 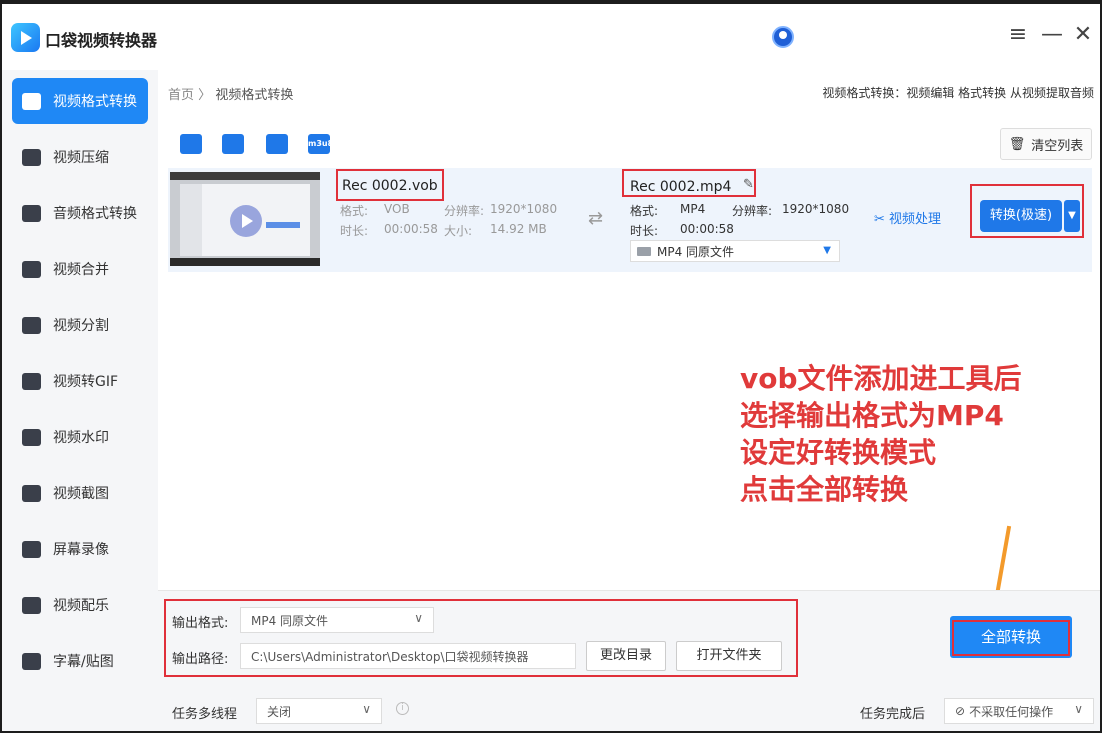 I want to click on video-icon, so click(x=644, y=251).